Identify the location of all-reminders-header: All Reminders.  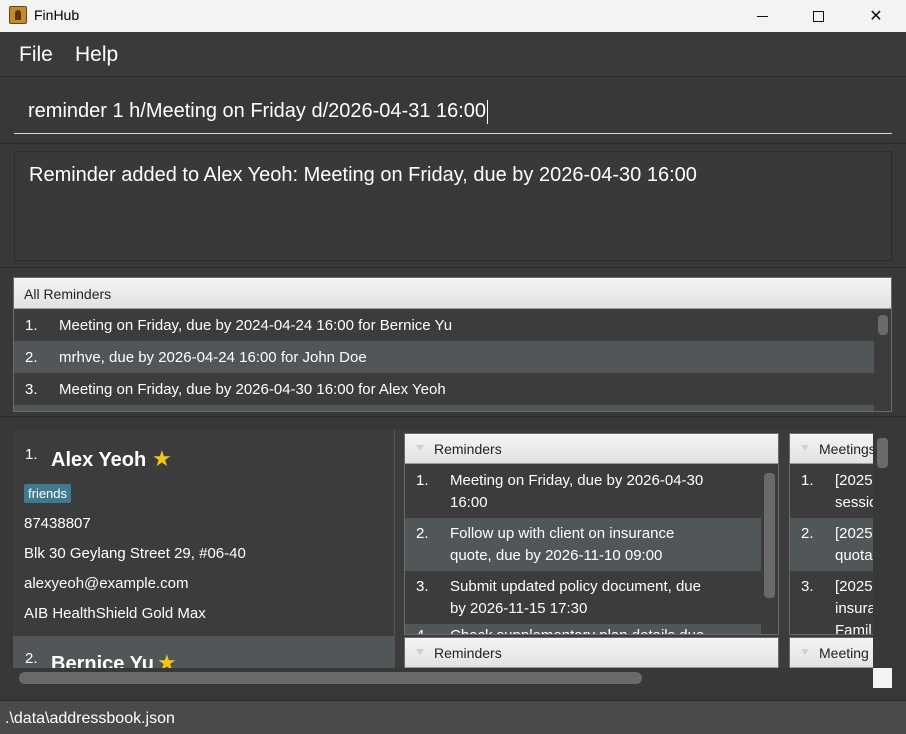
(452, 293).